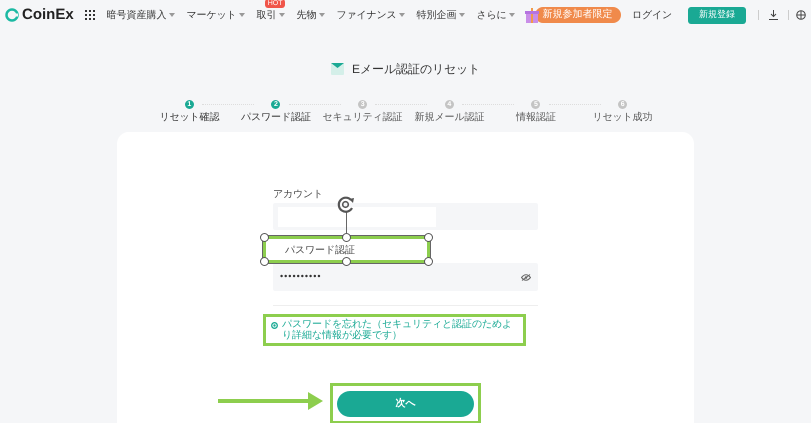 The image size is (811, 423). Describe the element at coordinates (189, 117) in the screenshot. I see `step-label: リセット確認` at that location.